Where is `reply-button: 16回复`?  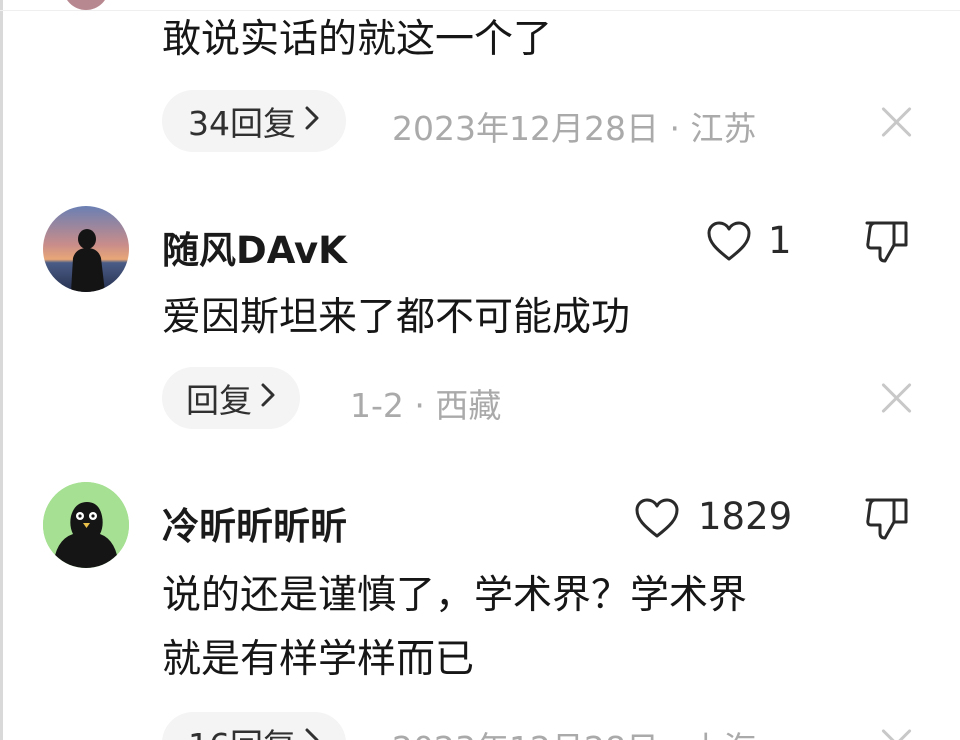
reply-button: 16回复 is located at coordinates (254, 726).